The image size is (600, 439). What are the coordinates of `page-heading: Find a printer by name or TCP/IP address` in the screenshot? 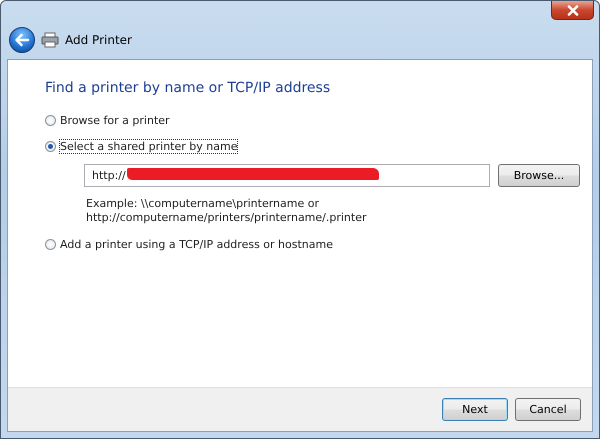 It's located at (188, 88).